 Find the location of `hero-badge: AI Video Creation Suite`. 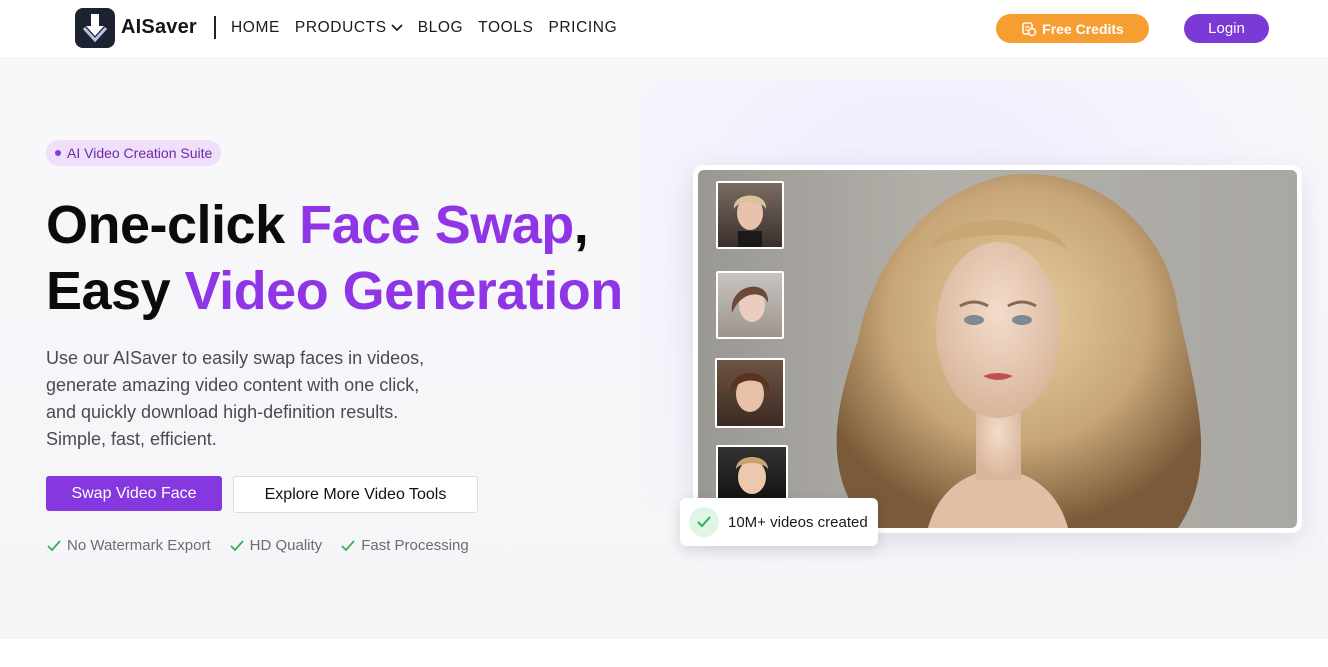

hero-badge: AI Video Creation Suite is located at coordinates (134, 153).